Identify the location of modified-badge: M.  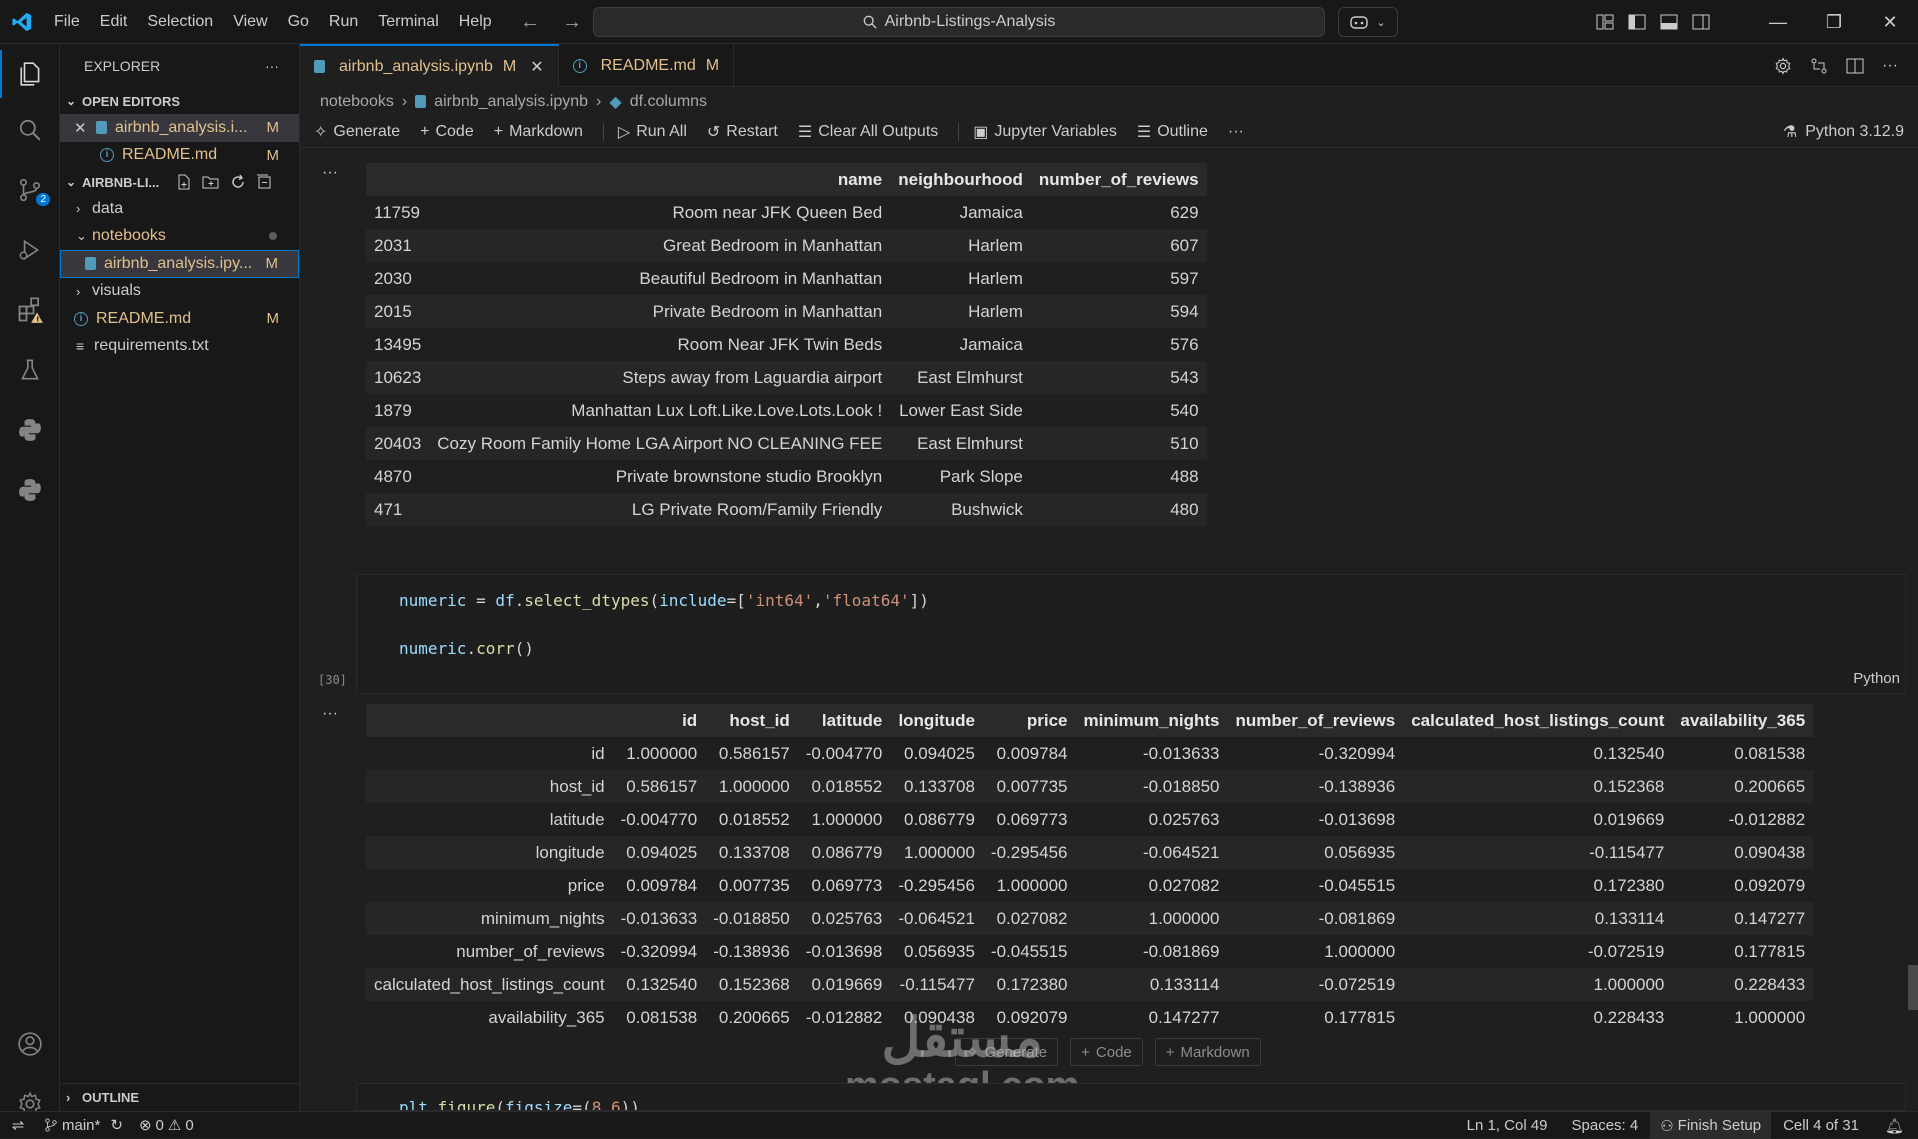
(272, 264).